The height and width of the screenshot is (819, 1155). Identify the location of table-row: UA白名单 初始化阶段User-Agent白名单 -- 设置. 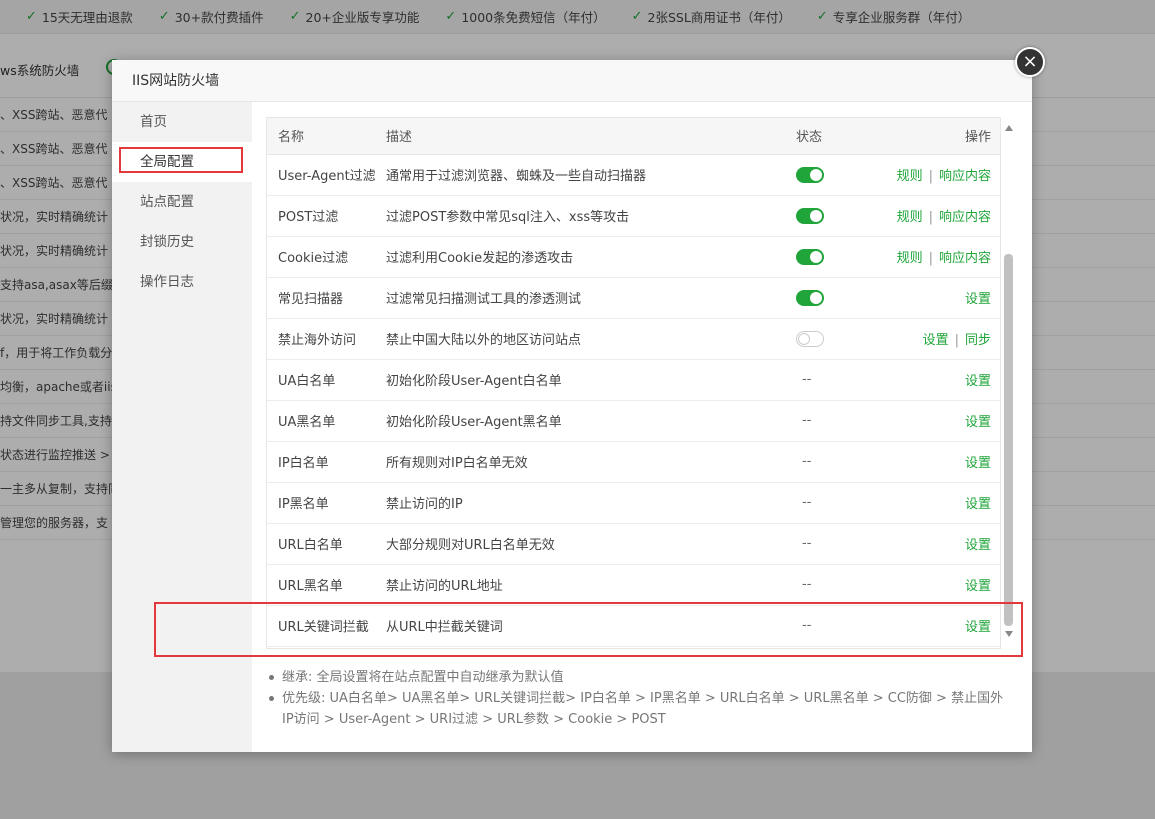
(633, 380).